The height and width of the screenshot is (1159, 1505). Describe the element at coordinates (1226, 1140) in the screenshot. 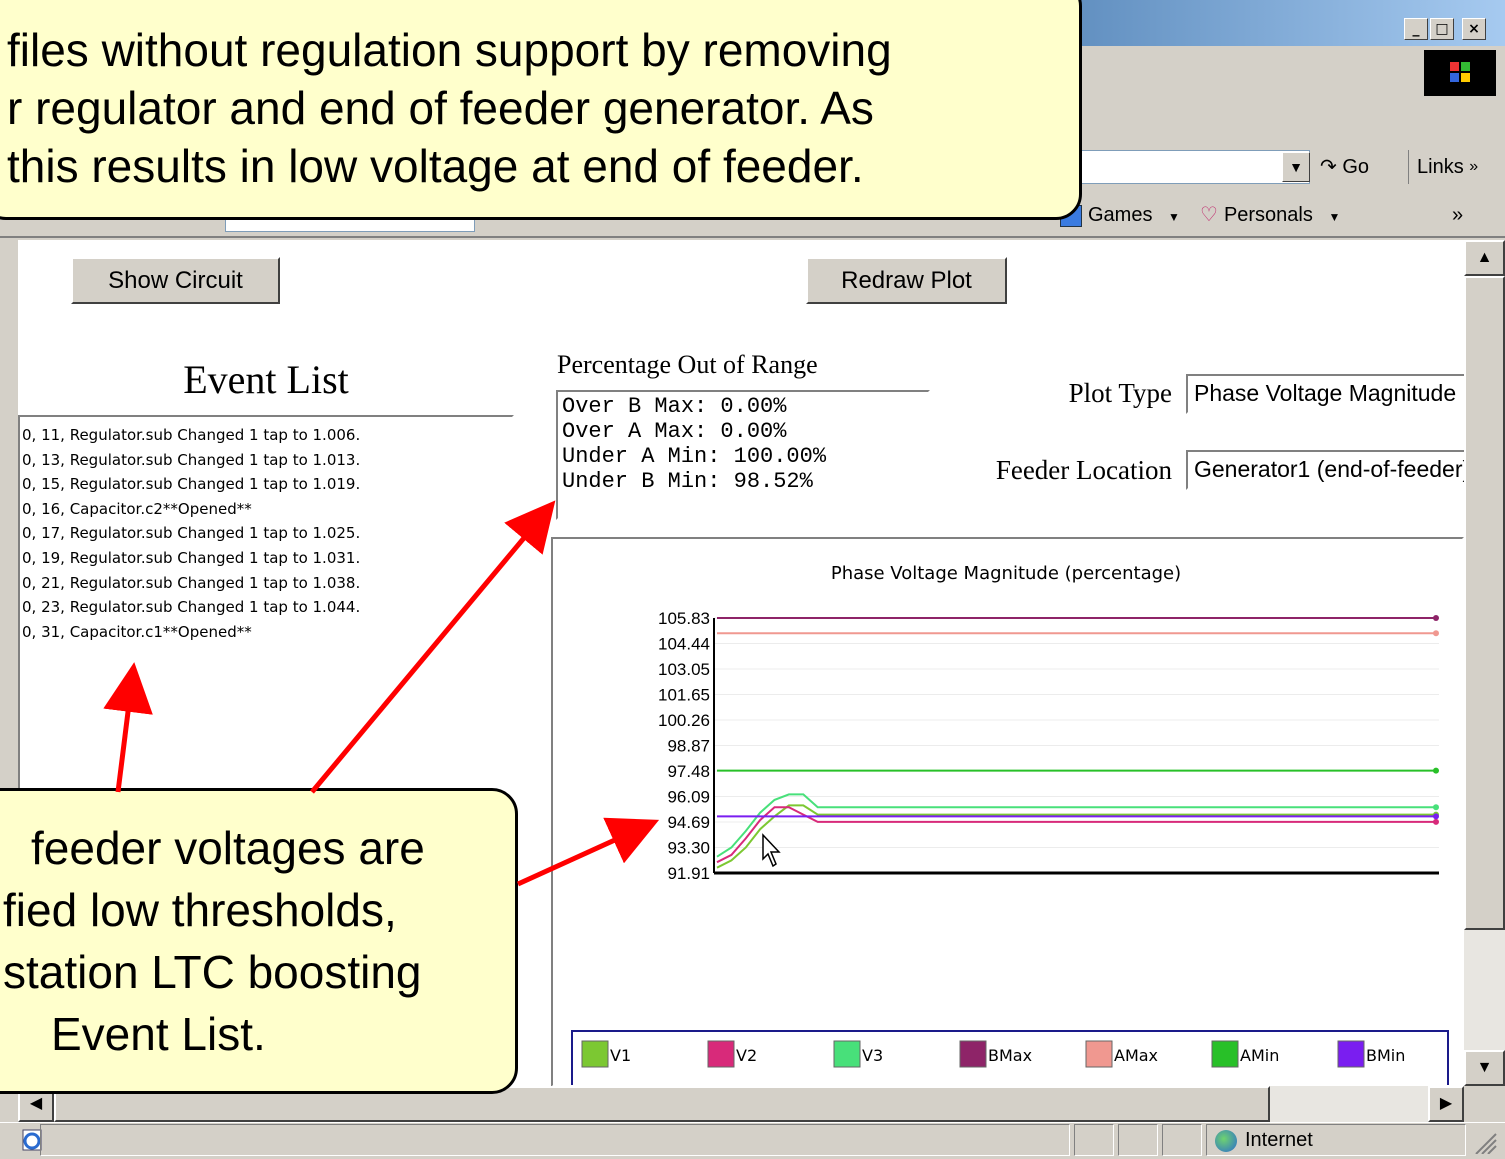

I see `globe-icon` at that location.